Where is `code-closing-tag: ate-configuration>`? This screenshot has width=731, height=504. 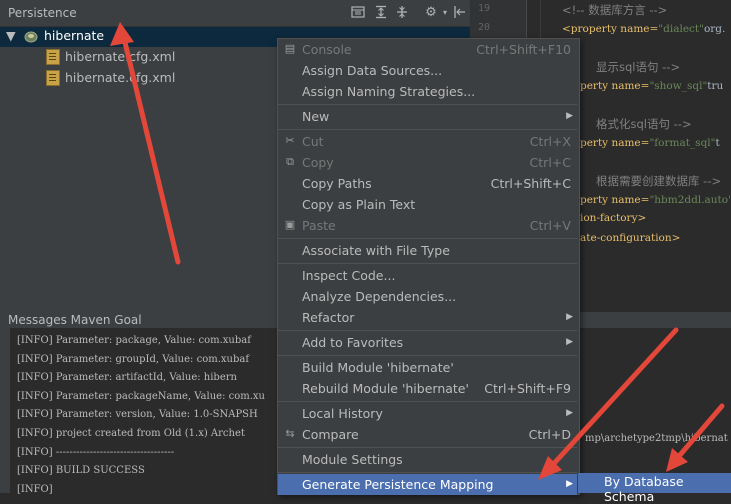
code-closing-tag: ate-configuration> is located at coordinates (630, 238).